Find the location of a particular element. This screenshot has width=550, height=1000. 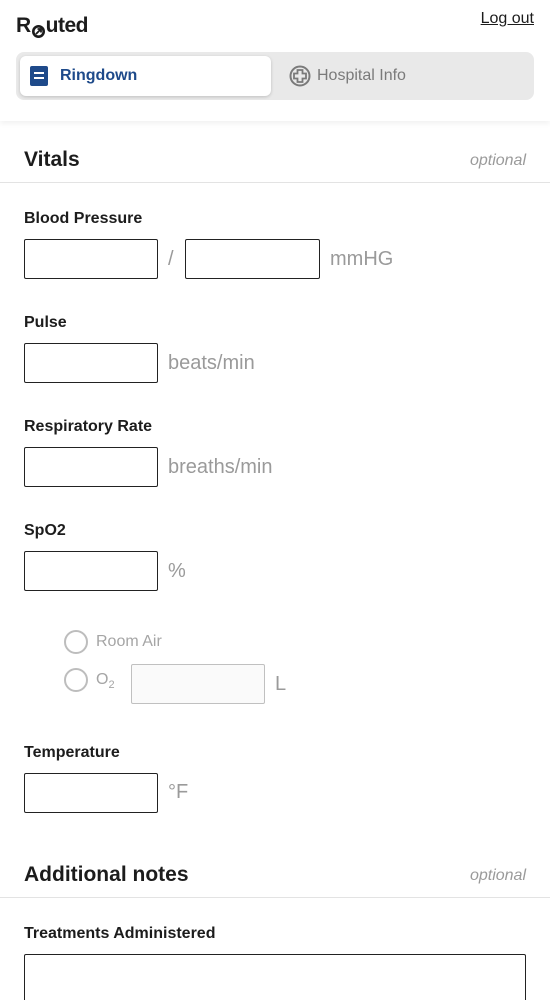

o2-flow-input is located at coordinates (198, 684).